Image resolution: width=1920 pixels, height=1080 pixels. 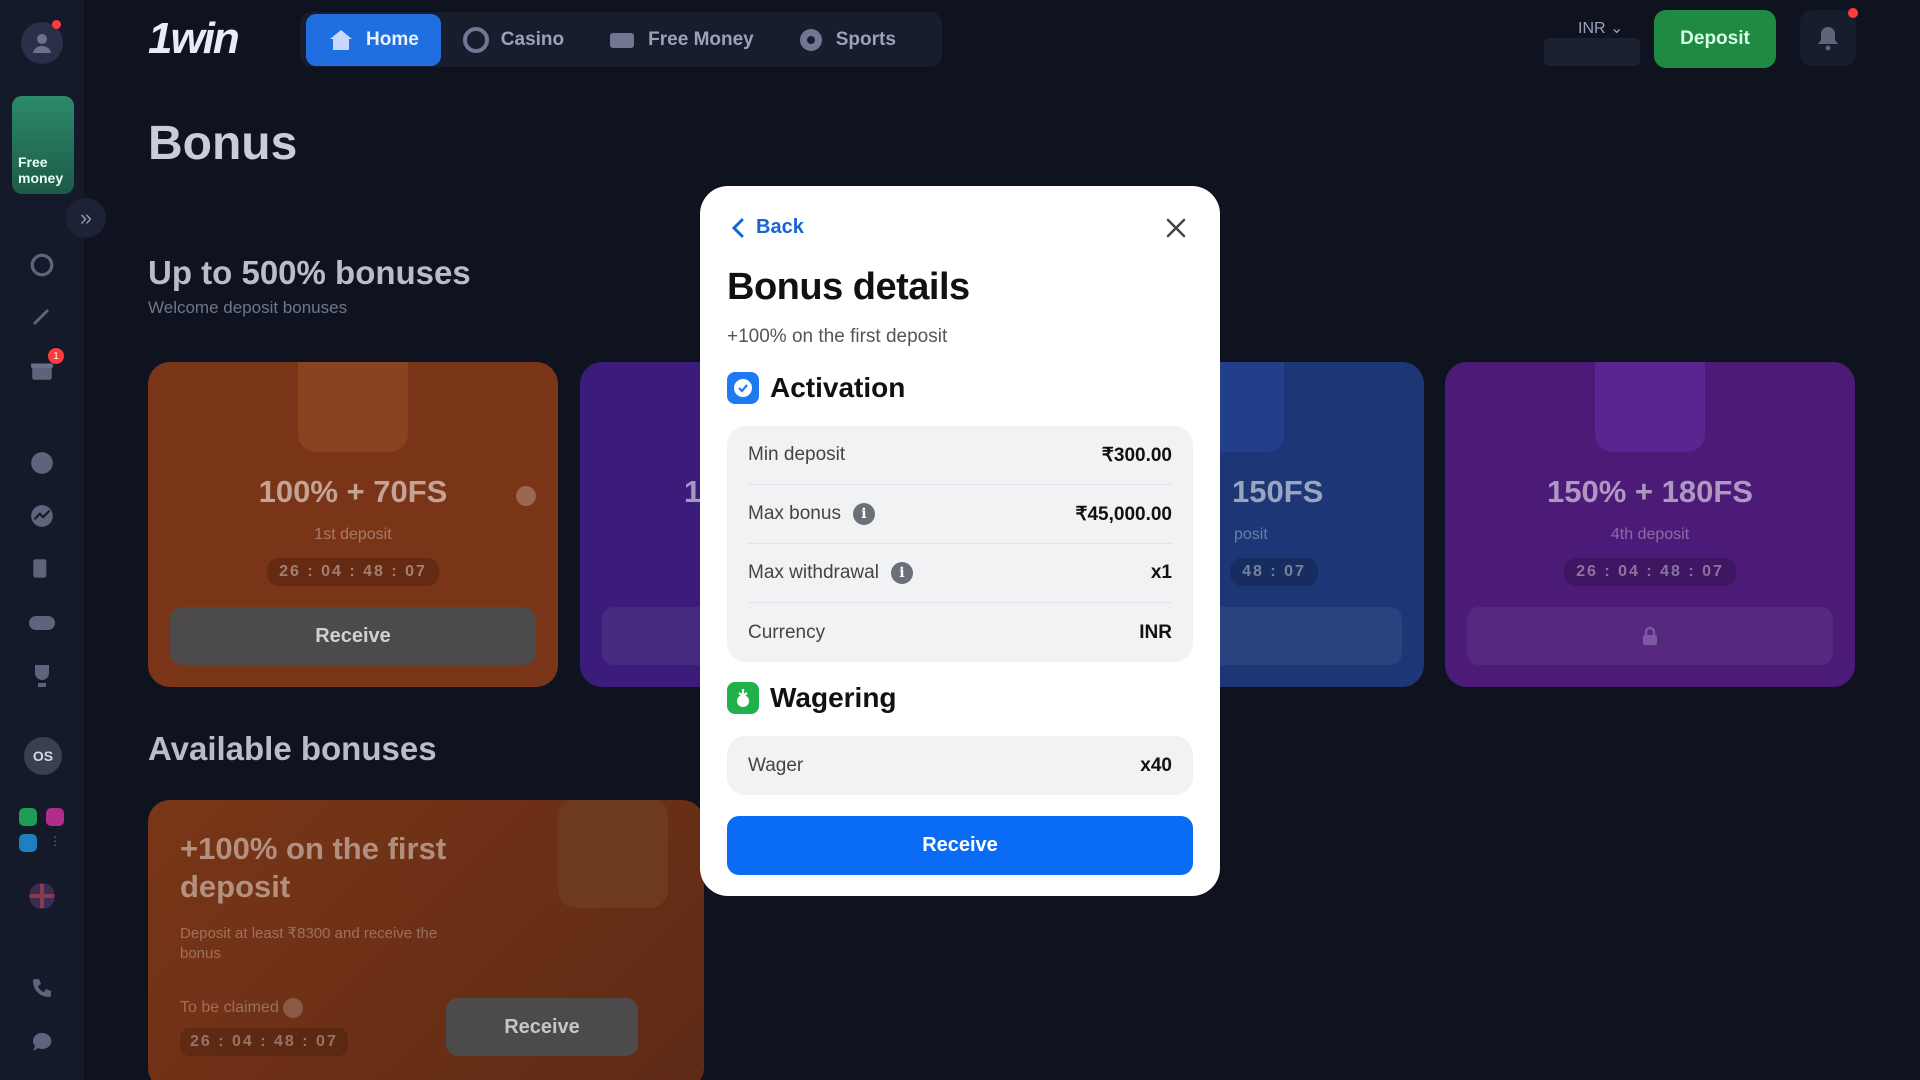 I want to click on table-row: Wager x40, so click(x=960, y=765).